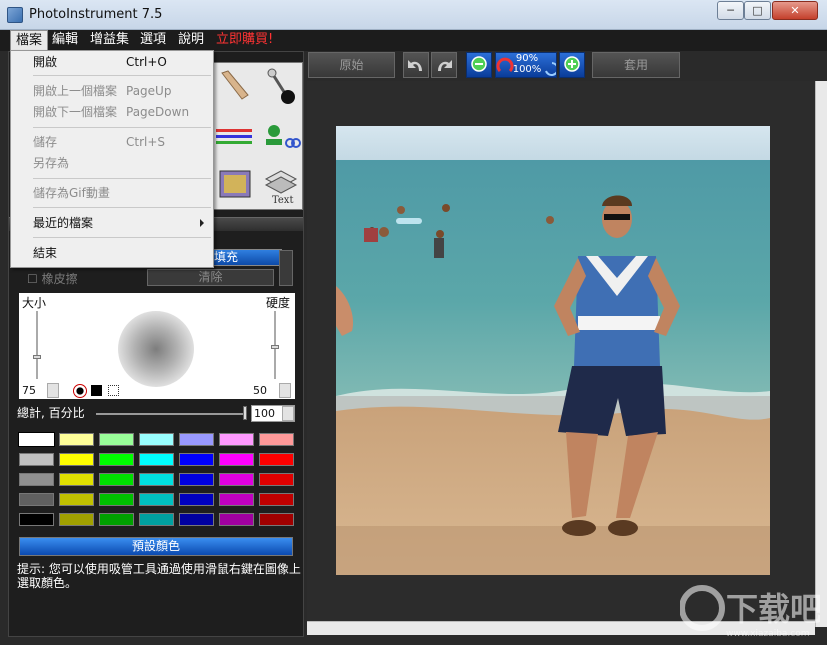 The width and height of the screenshot is (827, 645). I want to click on svg-text: Text, so click(282, 200).